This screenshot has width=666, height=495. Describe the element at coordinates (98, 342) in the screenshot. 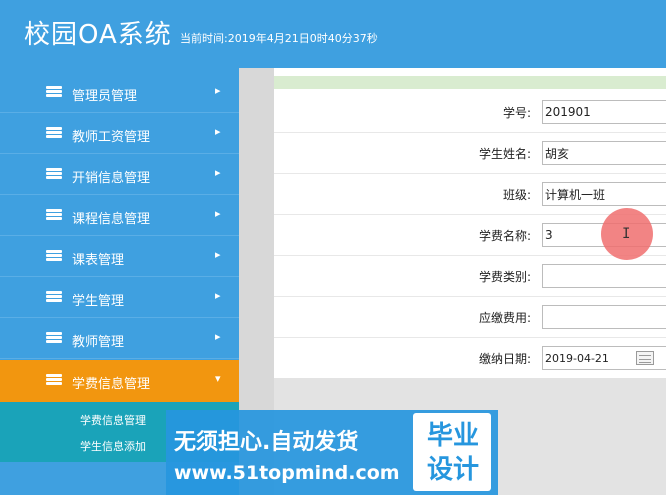

I see `sidebar-item-label: 教师管理` at that location.